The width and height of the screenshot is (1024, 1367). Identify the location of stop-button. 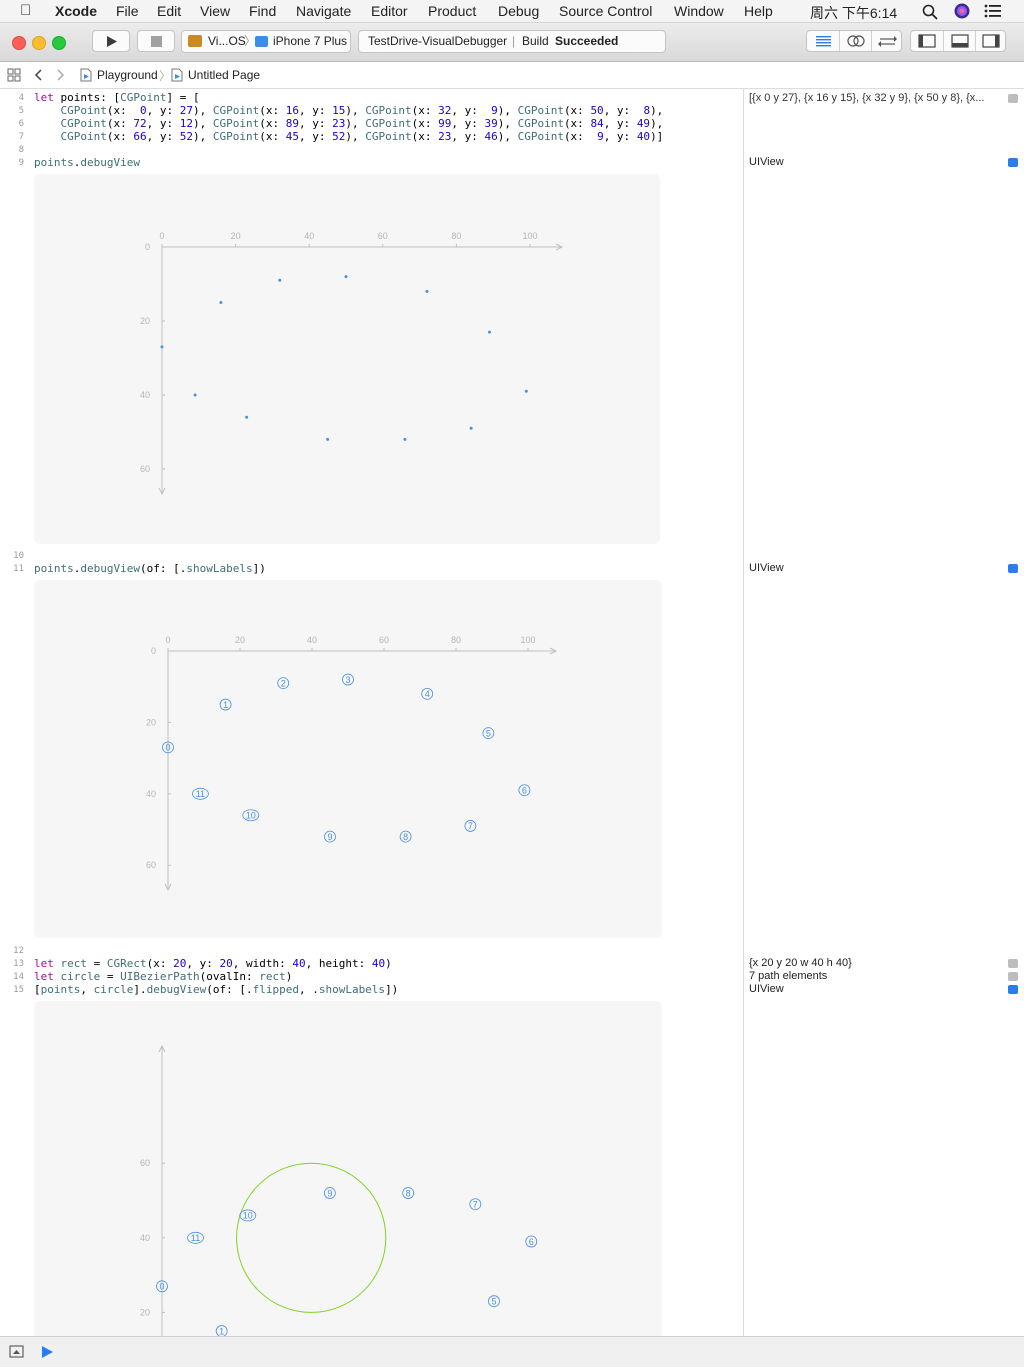
(156, 41).